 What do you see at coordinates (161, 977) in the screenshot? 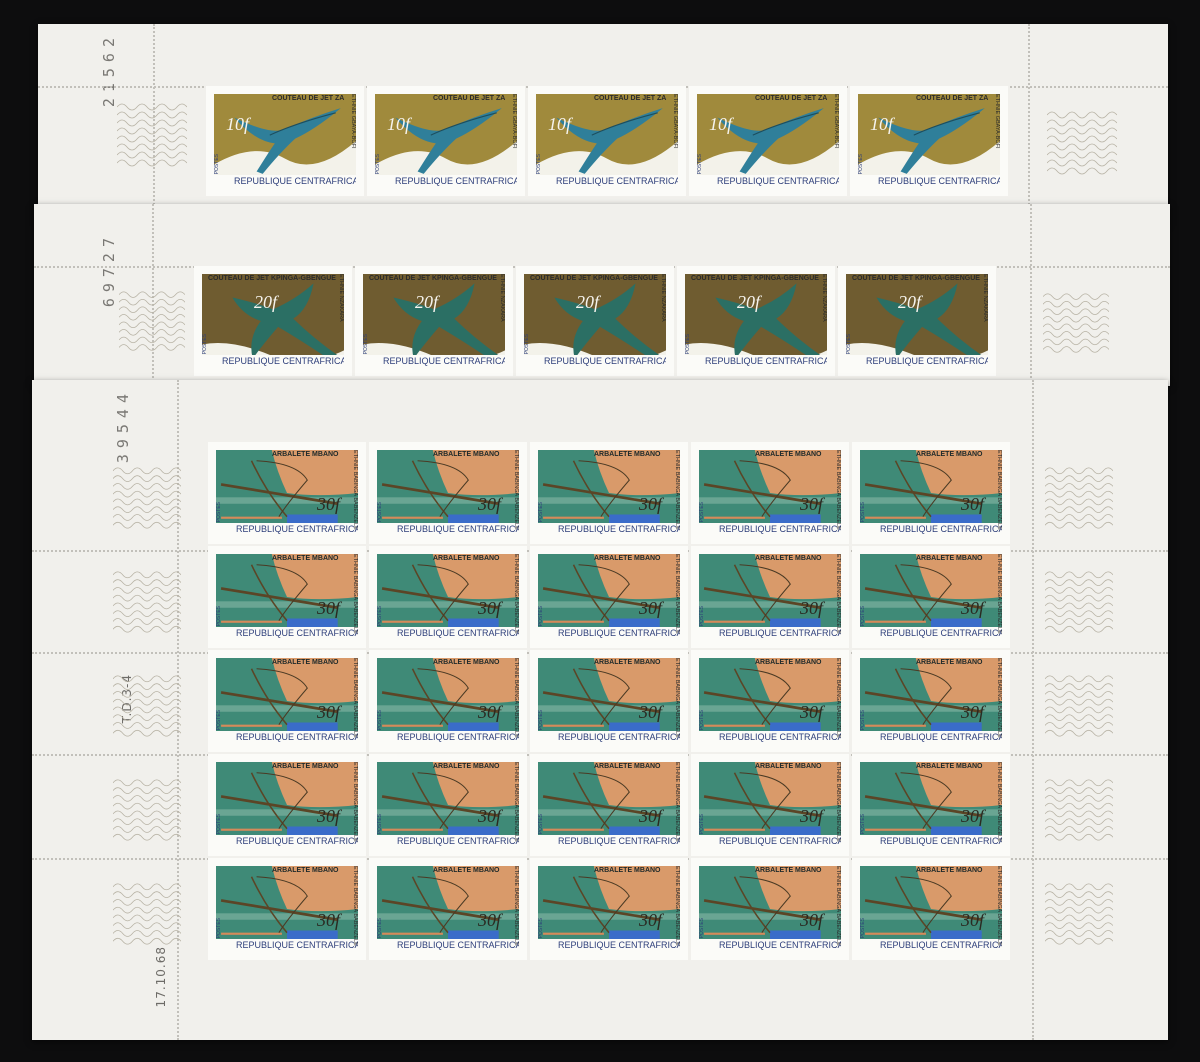
I see `print-date: 17.10.68` at bounding box center [161, 977].